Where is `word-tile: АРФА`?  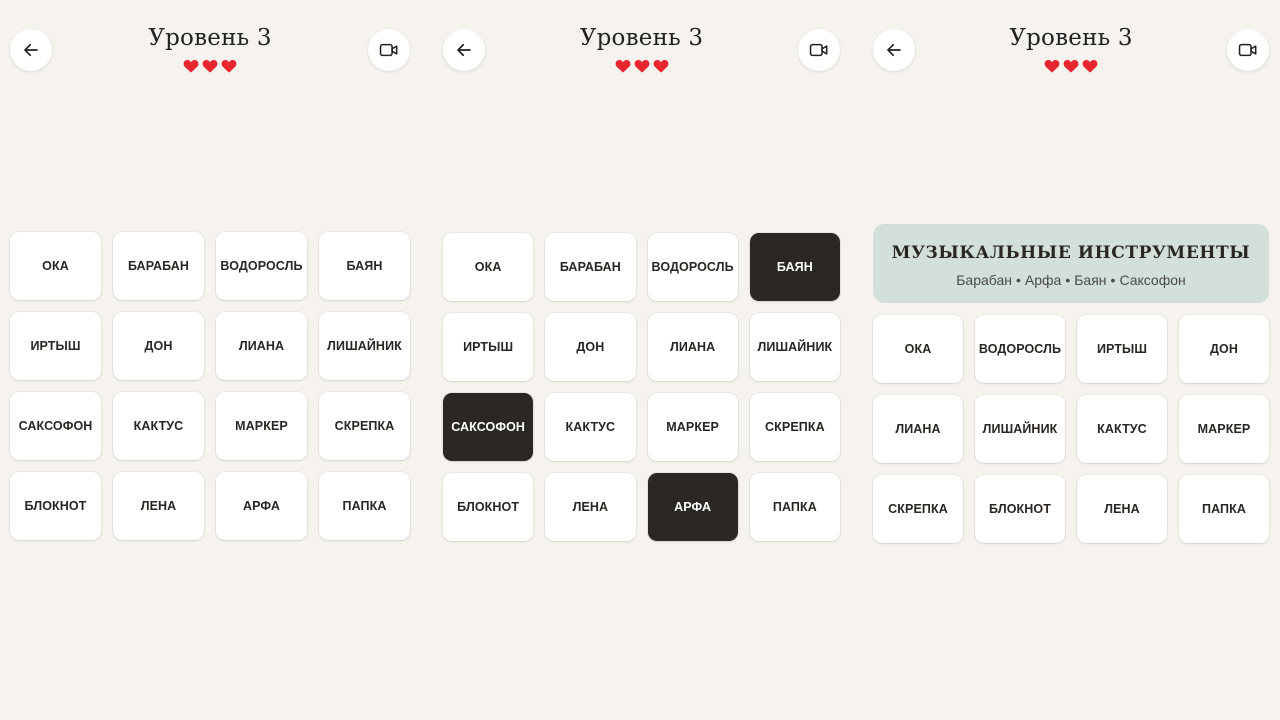 word-tile: АРФА is located at coordinates (261, 506).